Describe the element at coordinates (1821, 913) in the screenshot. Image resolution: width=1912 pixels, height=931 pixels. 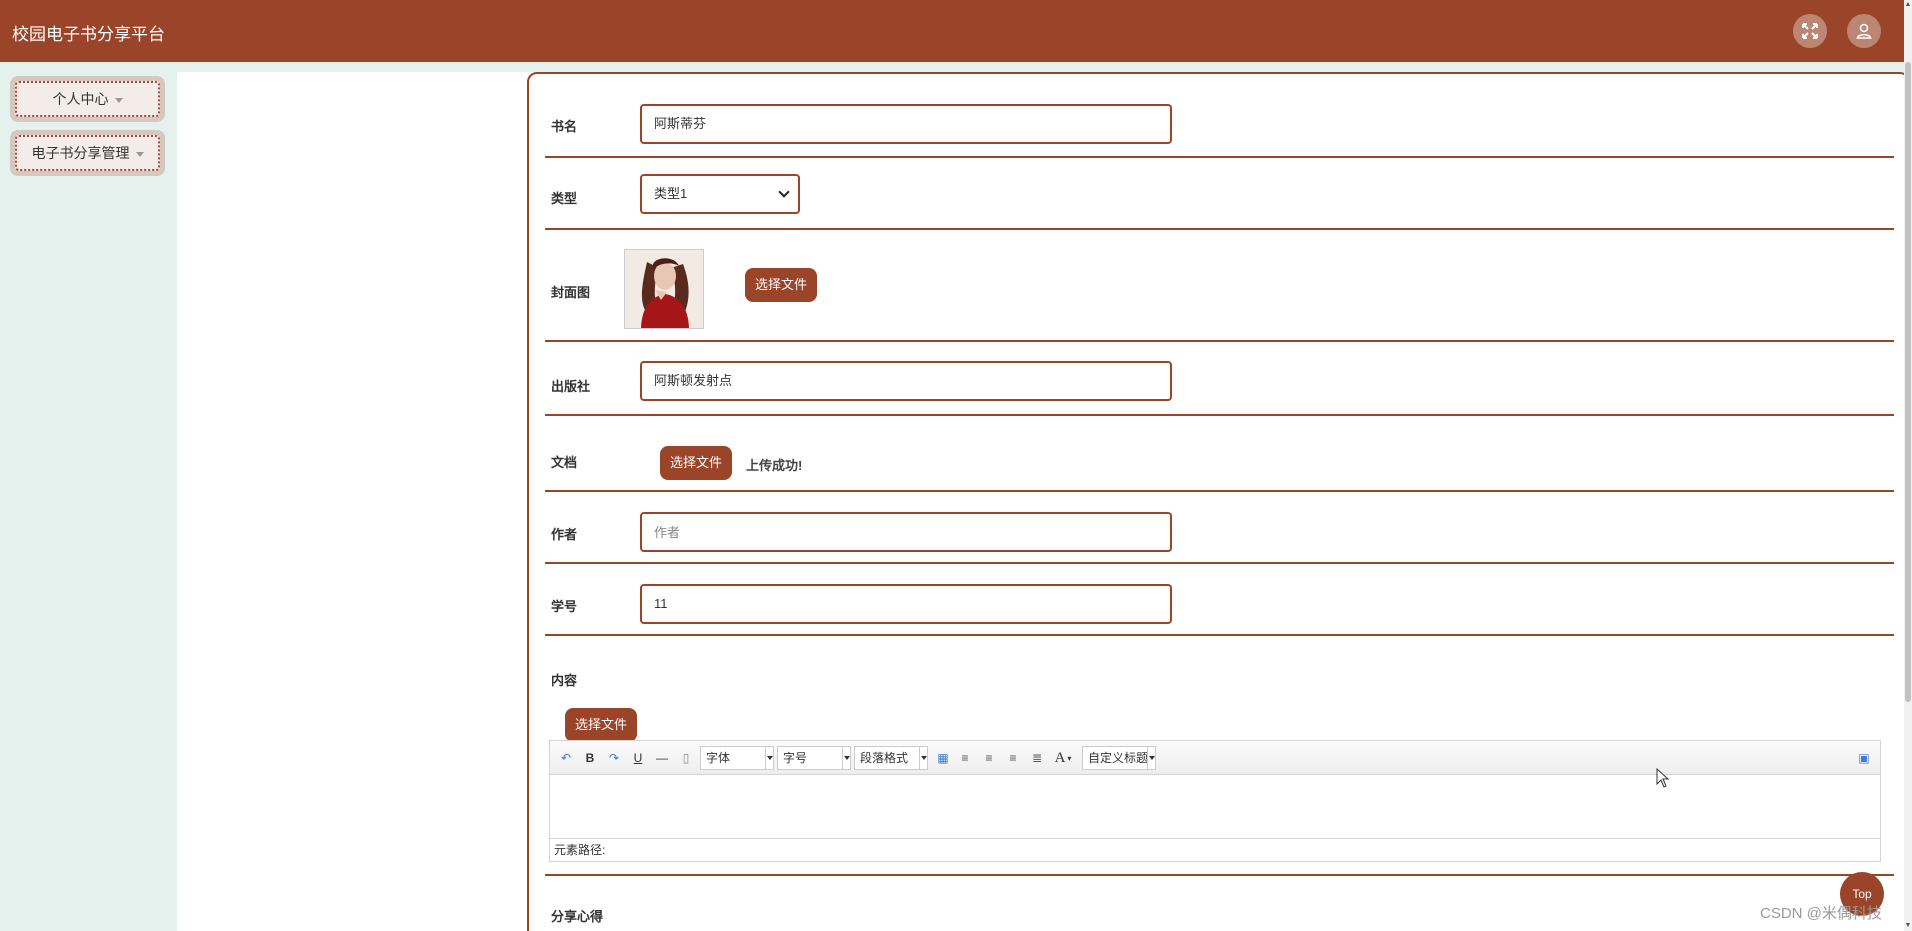
I see `watermark: CSDN @米偶科技` at that location.